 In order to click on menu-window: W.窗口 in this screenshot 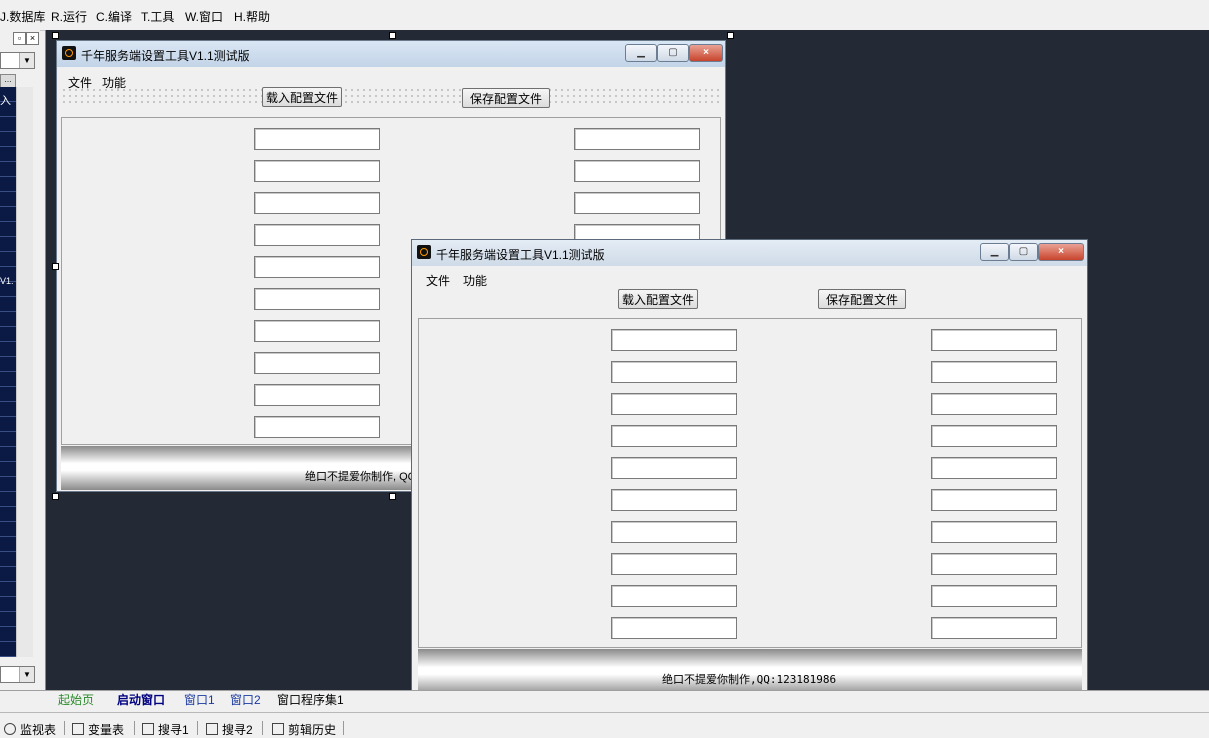, I will do `click(204, 16)`.